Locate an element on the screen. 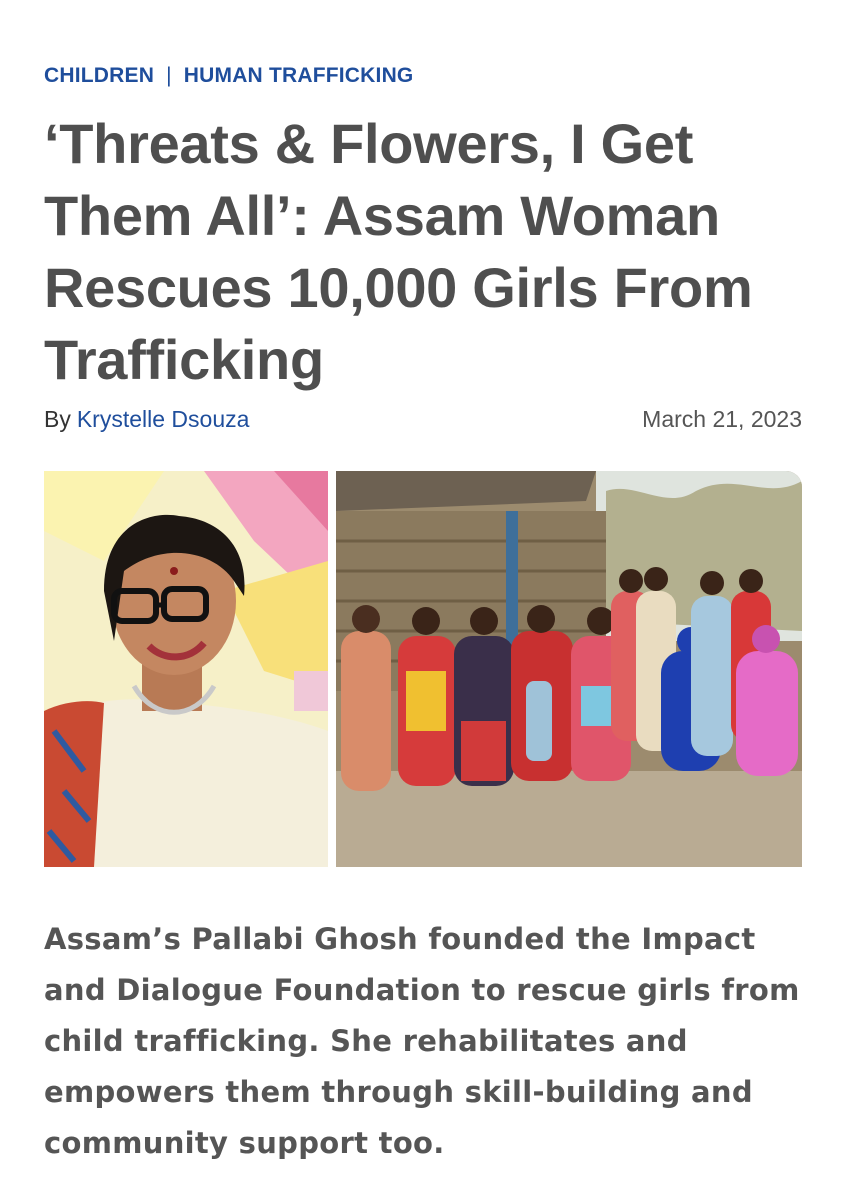 The image size is (846, 1200). by-label: By is located at coordinates (57, 419).